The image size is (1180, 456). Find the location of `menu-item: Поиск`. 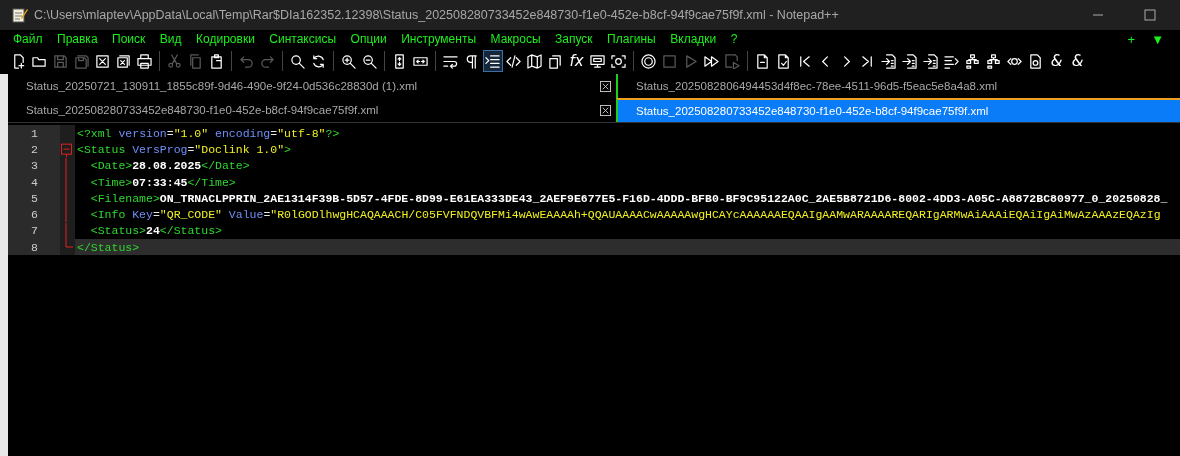

menu-item: Поиск is located at coordinates (129, 39).